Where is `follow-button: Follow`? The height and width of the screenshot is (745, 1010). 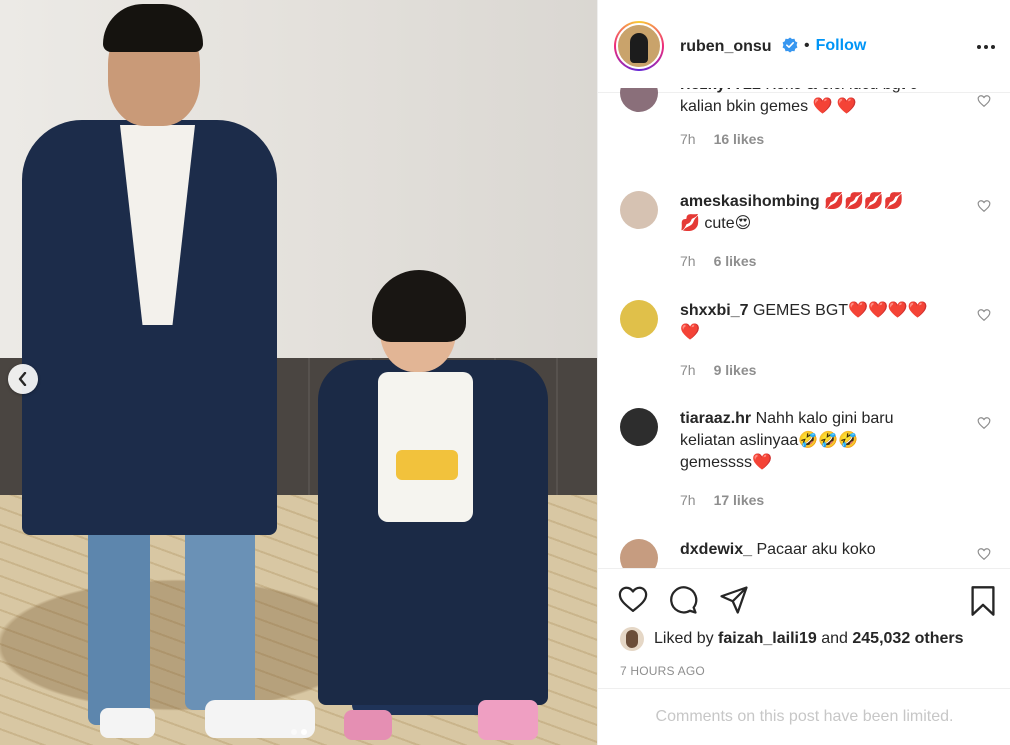
follow-button: Follow is located at coordinates (841, 46).